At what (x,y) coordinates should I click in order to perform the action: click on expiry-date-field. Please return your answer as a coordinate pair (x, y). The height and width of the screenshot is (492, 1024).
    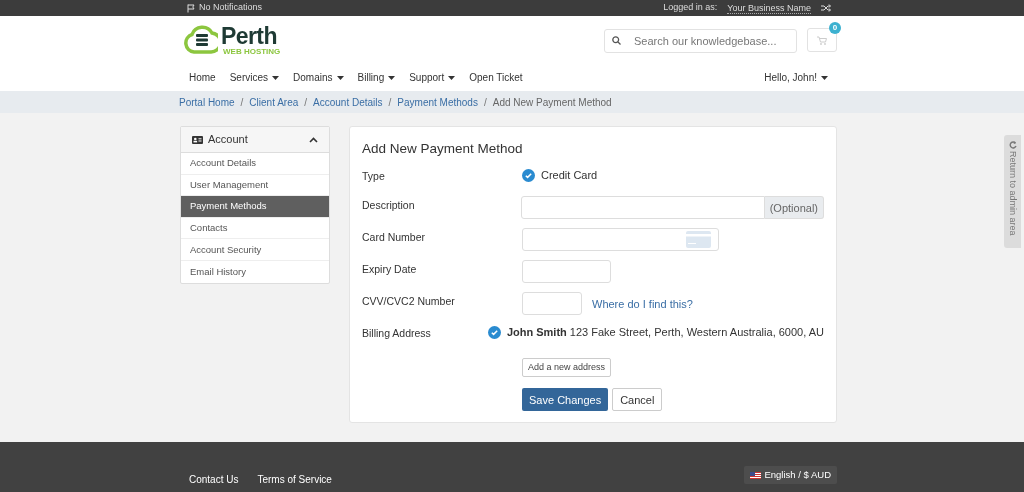
    Looking at the image, I should click on (566, 272).